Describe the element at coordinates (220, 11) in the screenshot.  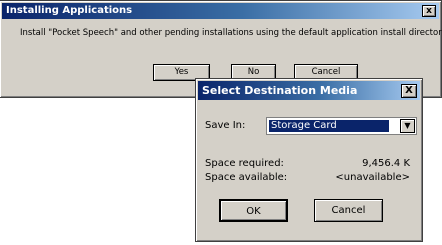
I see `install-dialog-titlebar: Installing Applications x` at that location.